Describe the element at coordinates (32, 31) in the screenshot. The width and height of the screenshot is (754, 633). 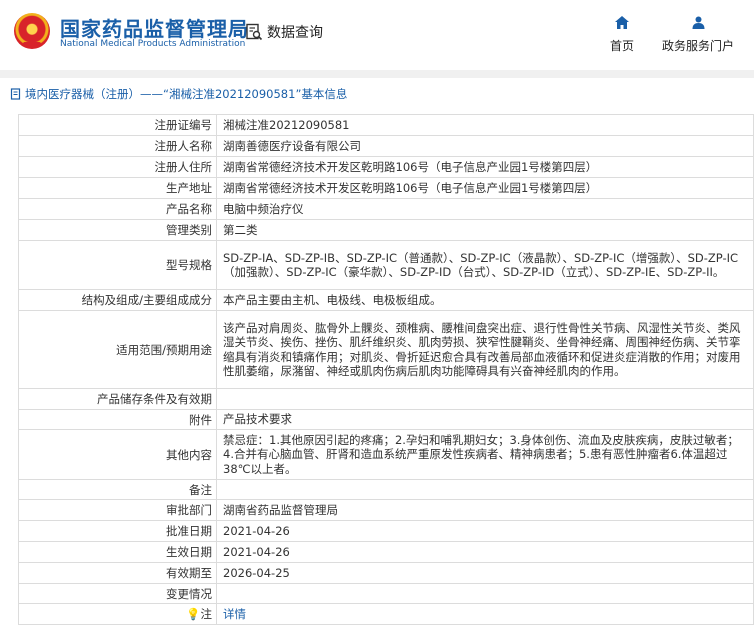
I see `national-emblem-logo` at that location.